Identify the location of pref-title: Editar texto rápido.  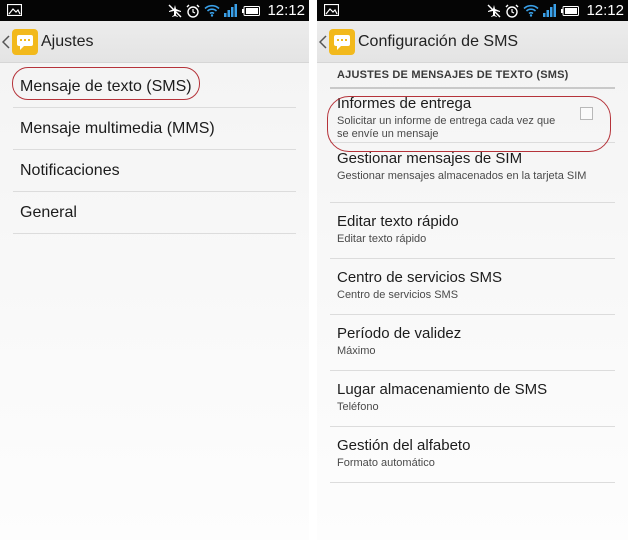
(398, 221).